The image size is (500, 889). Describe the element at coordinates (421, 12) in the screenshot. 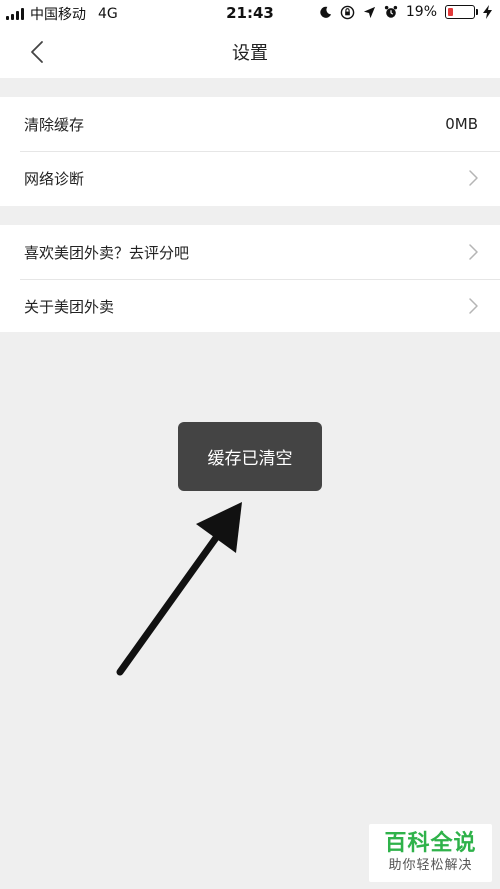

I see `battery-percent: 19%` at that location.